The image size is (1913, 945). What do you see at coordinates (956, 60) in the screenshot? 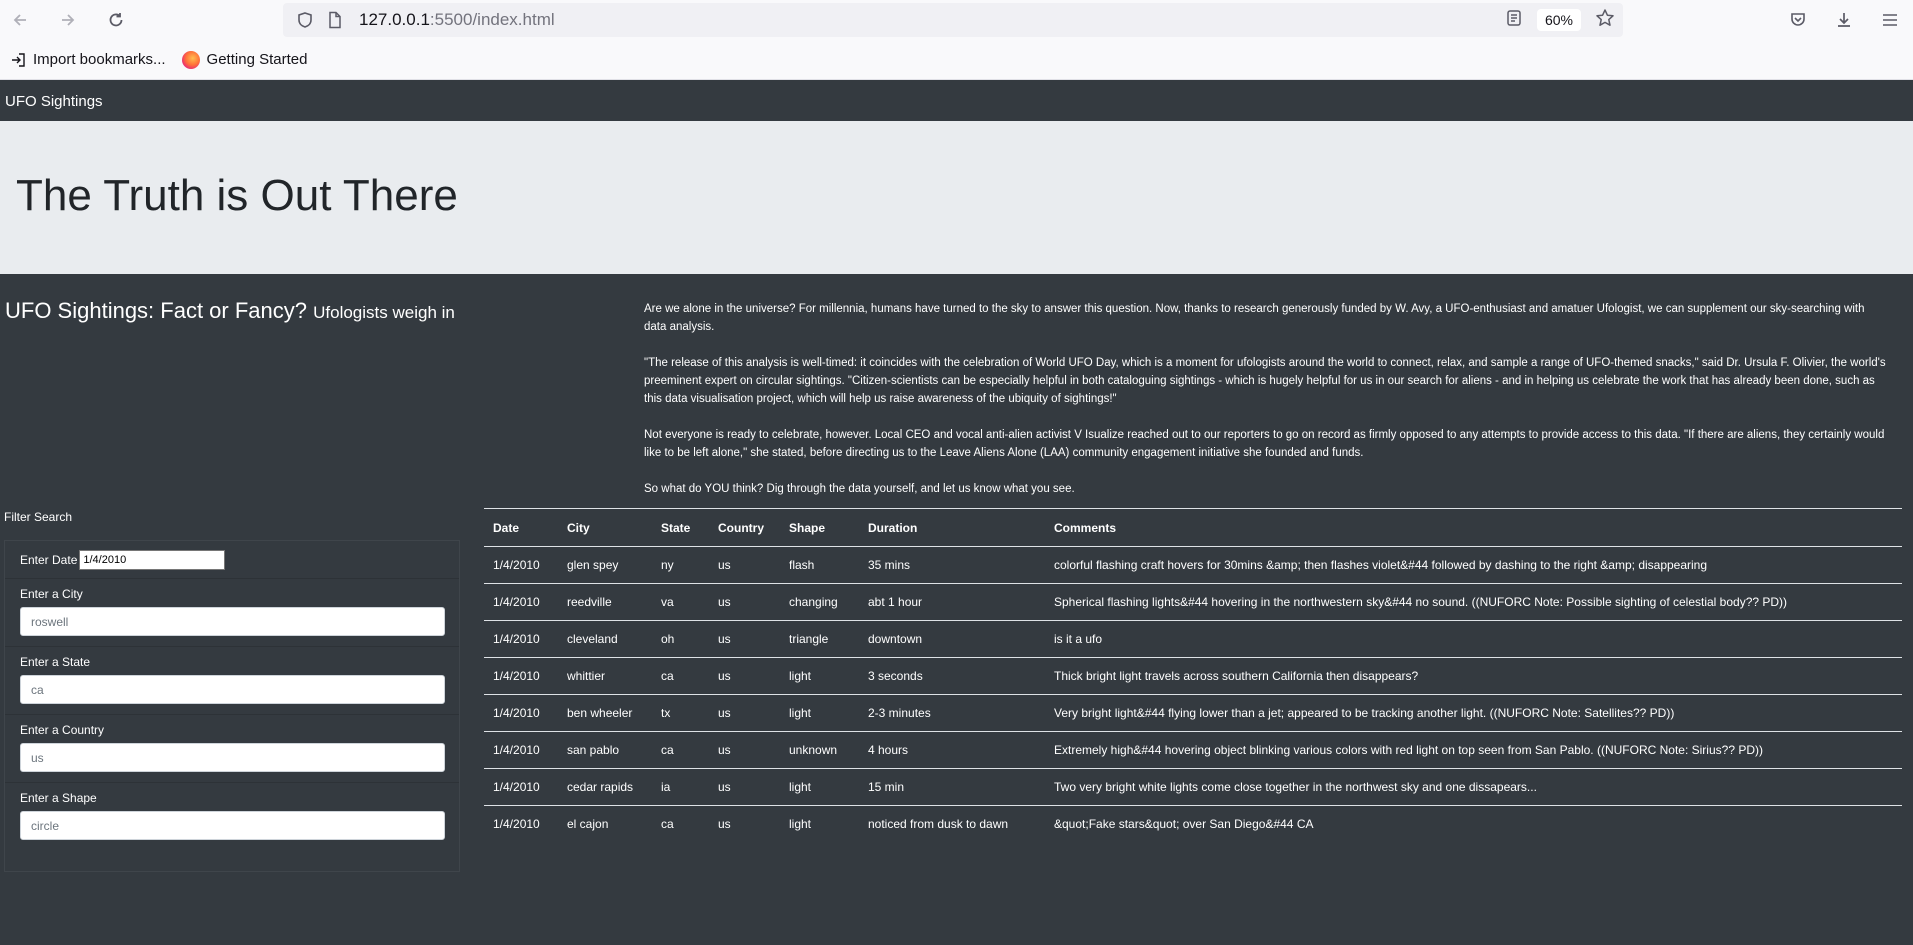
I see `bookmarks-bar: Import bookmarks... Getting Started` at bounding box center [956, 60].